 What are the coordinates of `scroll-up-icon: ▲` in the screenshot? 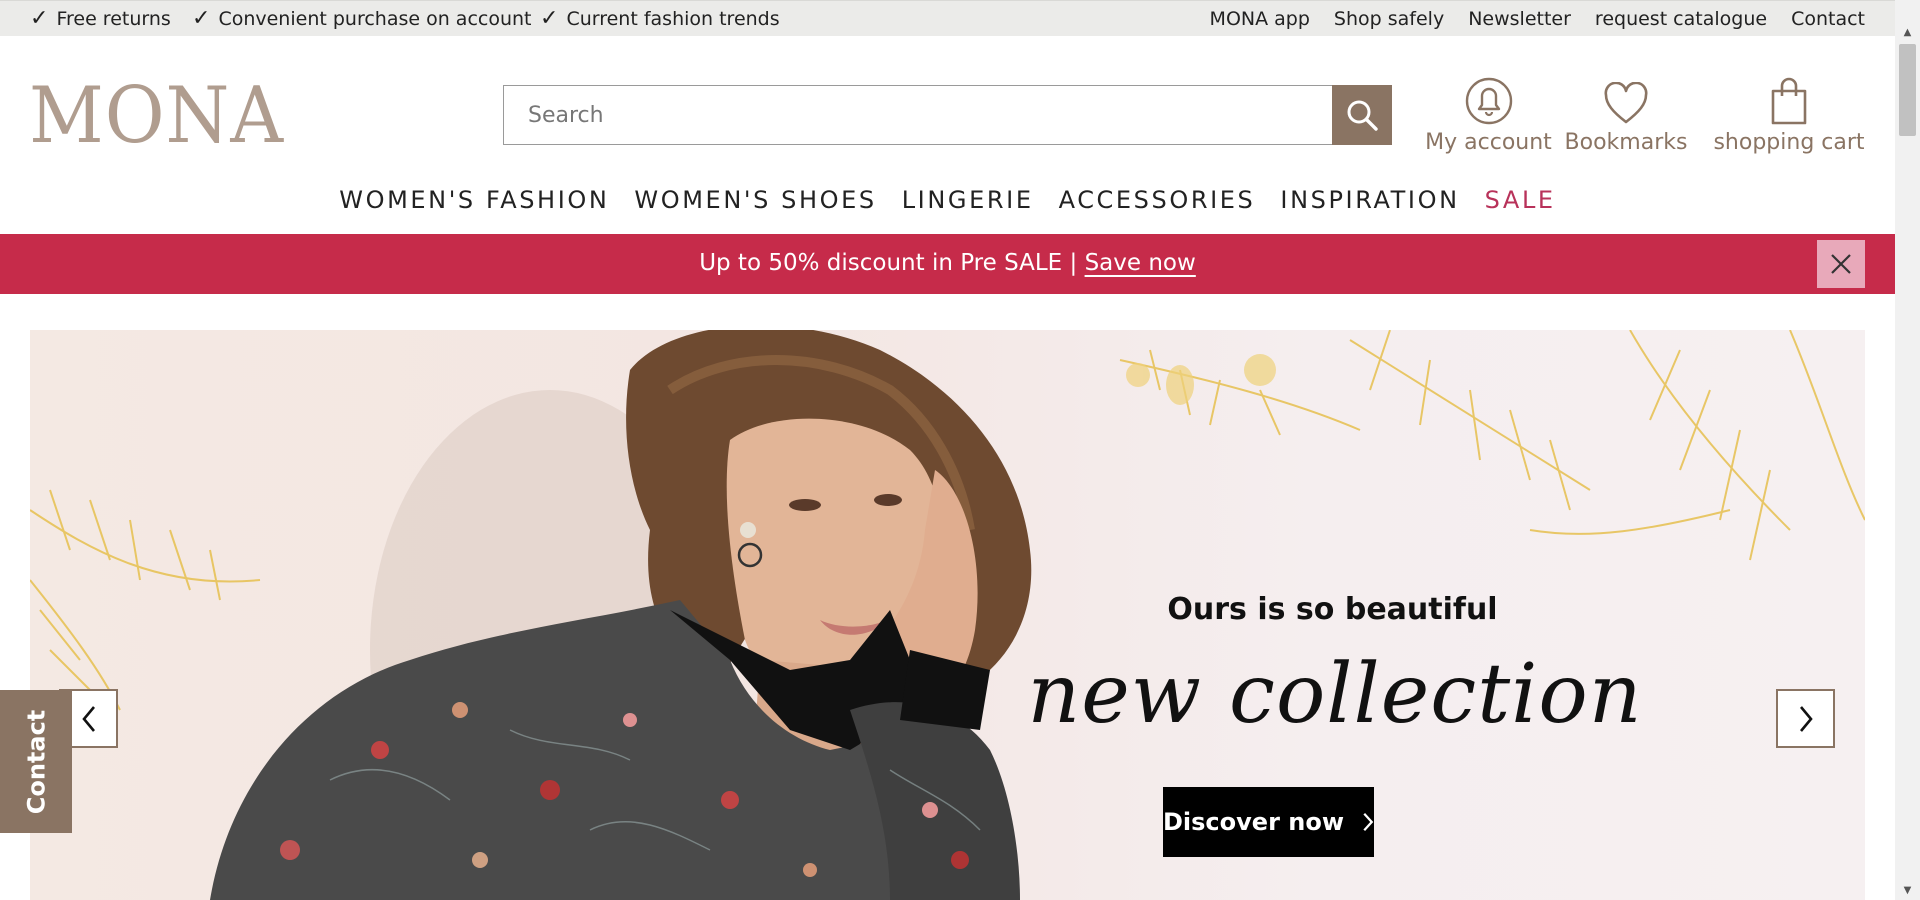 It's located at (1907, 32).